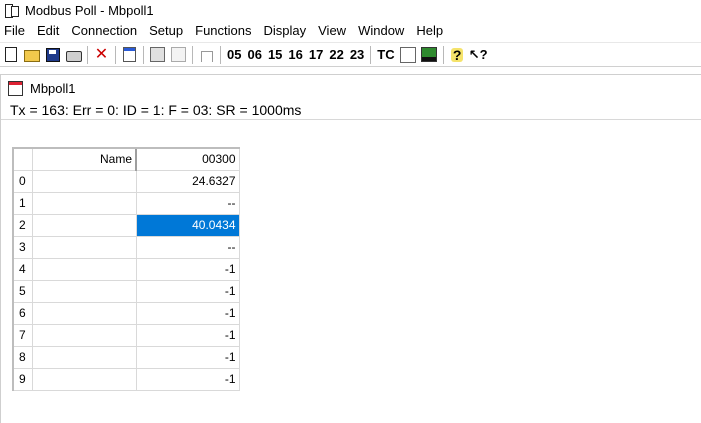 Image resolution: width=701 pixels, height=423 pixels. Describe the element at coordinates (275, 54) in the screenshot. I see `function-15-button: 15` at that location.